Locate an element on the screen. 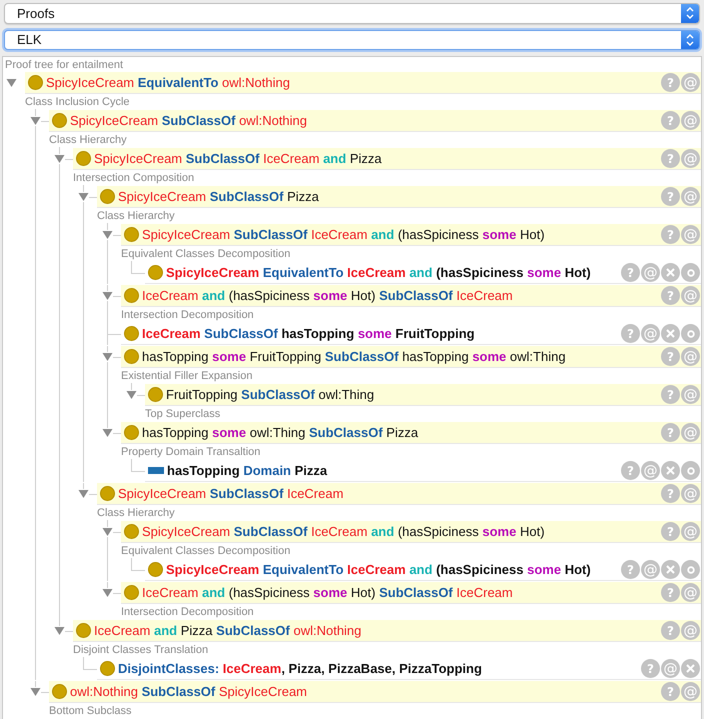  asserted-axiom-row: IceCream SubClassOf hasTopping some FruitTopping ? @ is located at coordinates (411, 334).